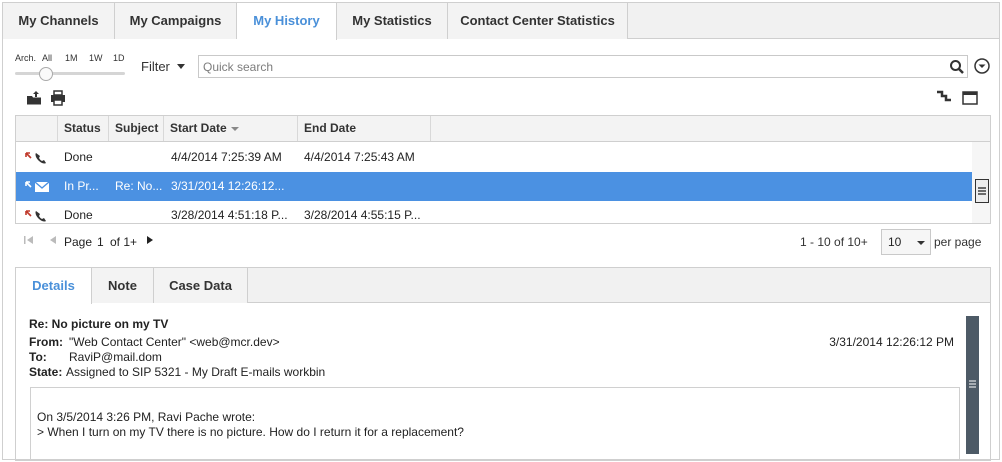 The image size is (1002, 462). I want to click on print-icon, so click(58, 98).